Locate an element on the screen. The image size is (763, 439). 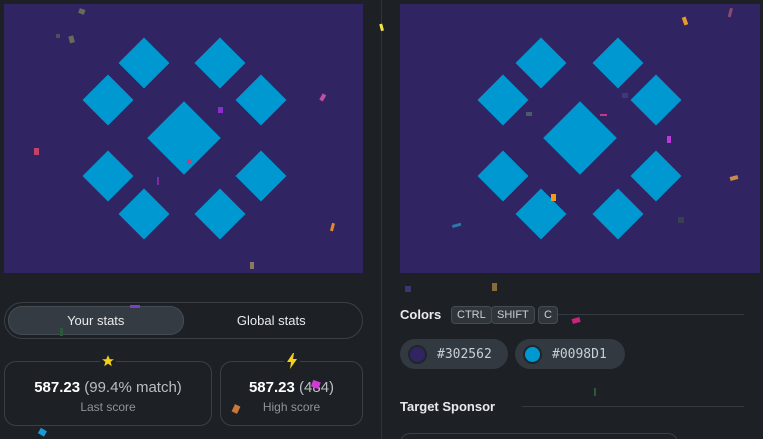
tab-global-stats: Global stats is located at coordinates (272, 320).